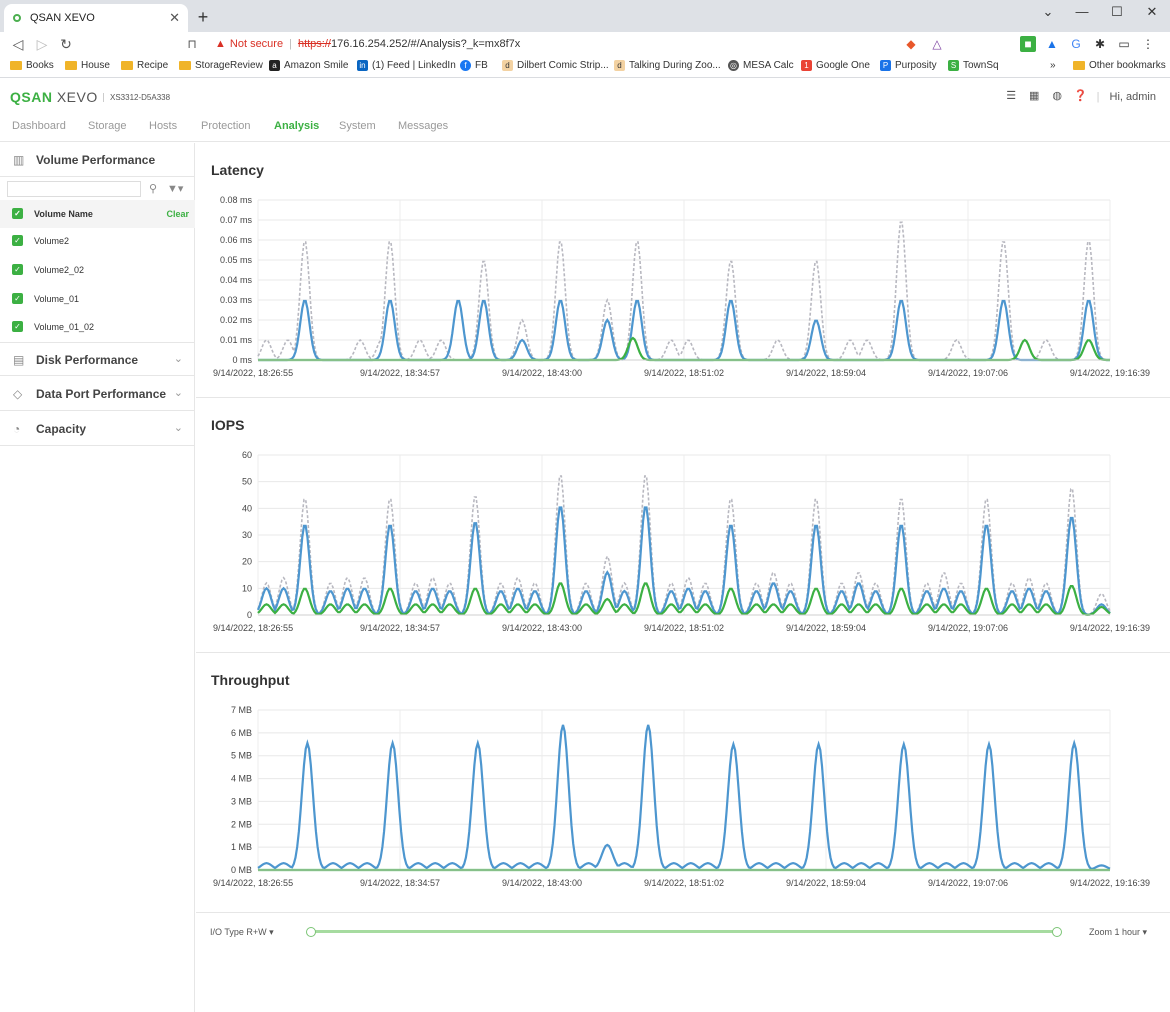 This screenshot has height=1012, width=1170. Describe the element at coordinates (1076, 44) in the screenshot. I see `translate-icon: G` at that location.